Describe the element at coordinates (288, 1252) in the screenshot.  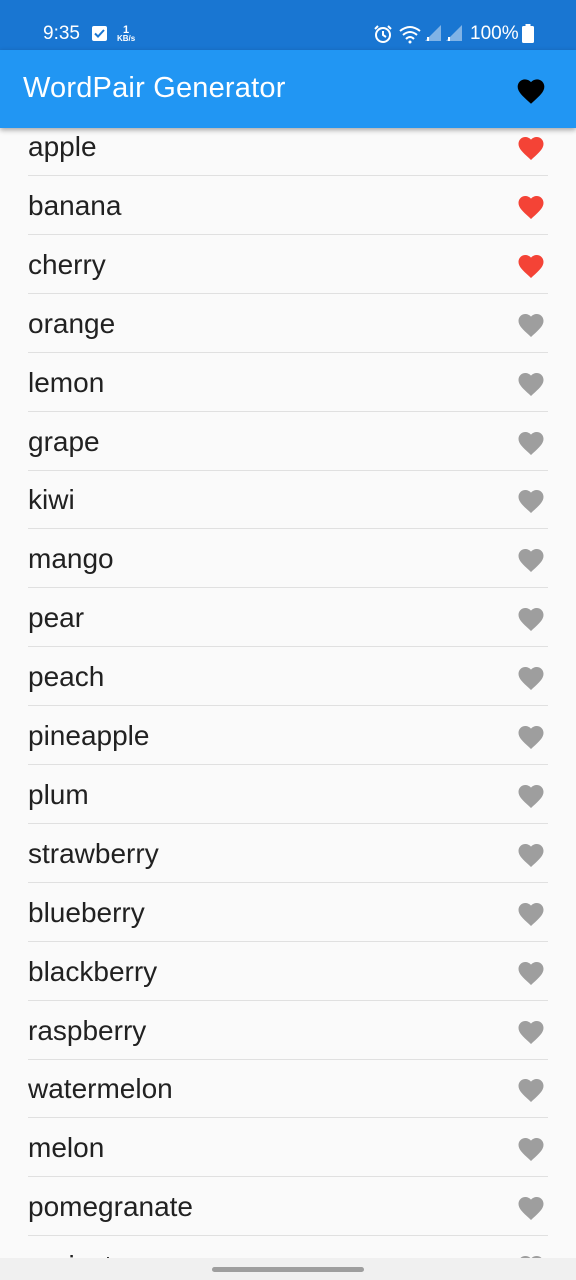
I see `list-item: apricot` at that location.